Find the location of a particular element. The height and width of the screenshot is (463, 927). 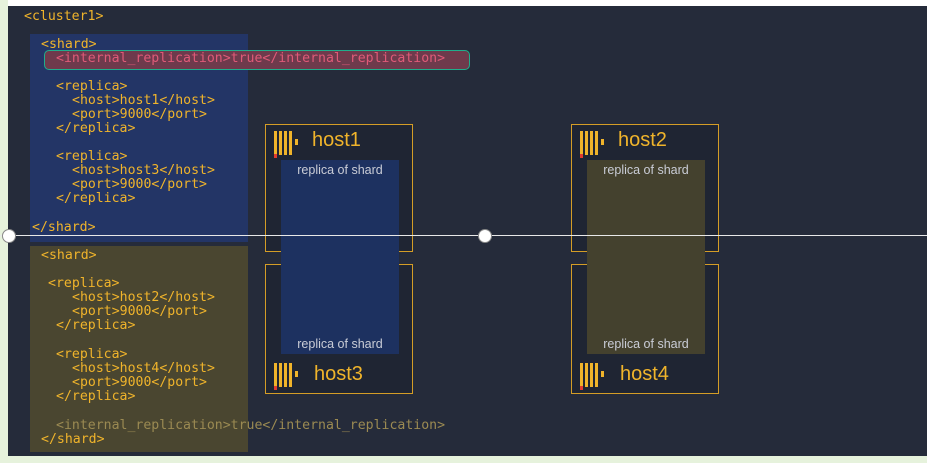

shard2-replica-region is located at coordinates (646, 257).